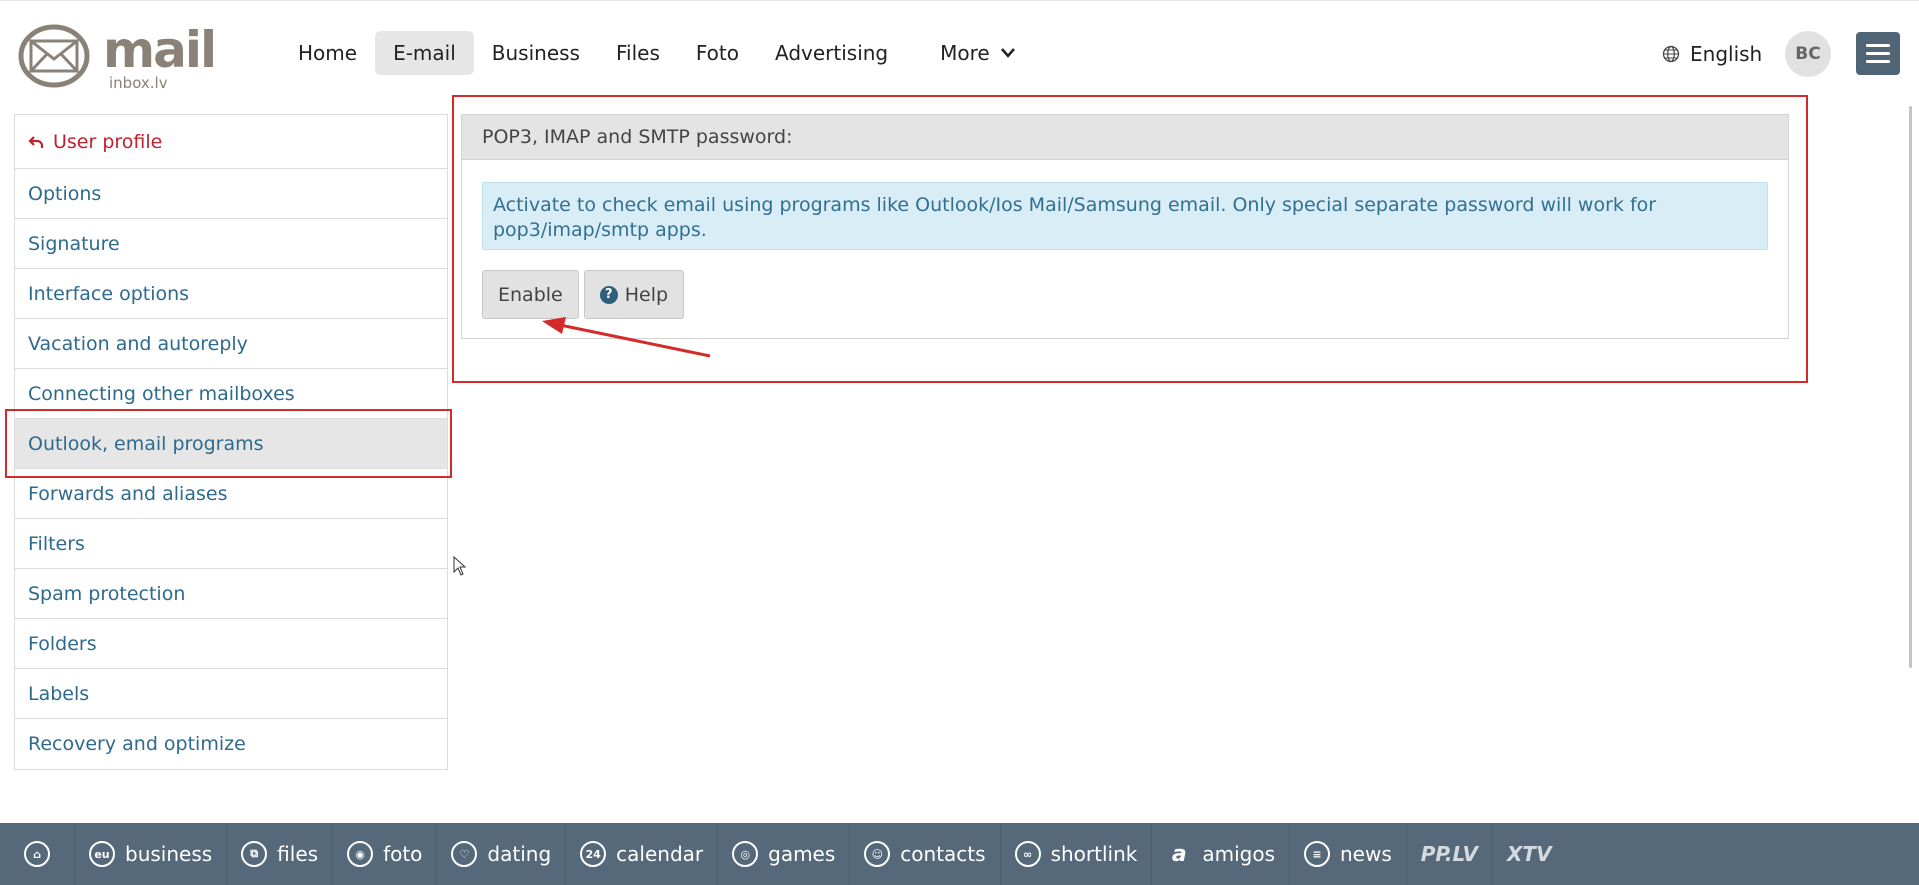 Image resolution: width=1919 pixels, height=885 pixels. I want to click on sidebar-item-folders: Folders, so click(231, 644).